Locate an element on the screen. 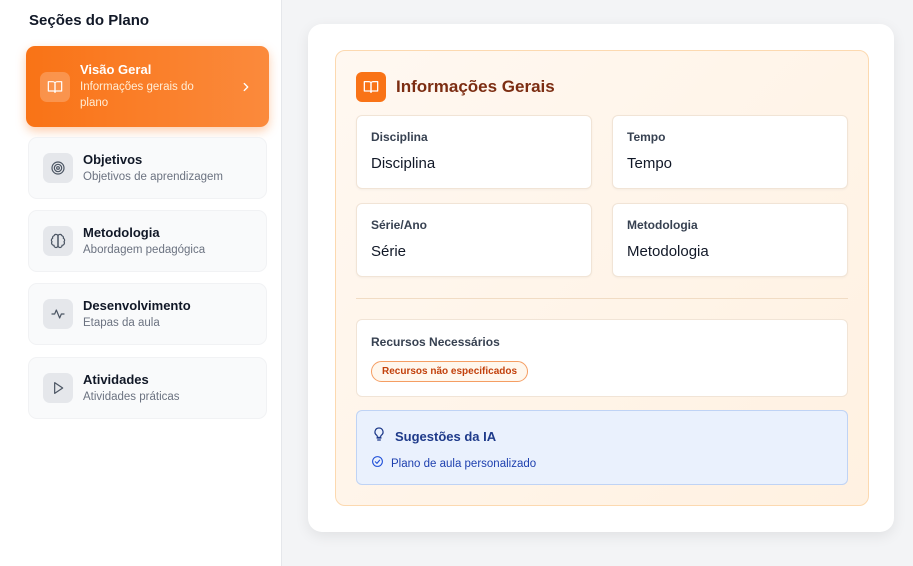  sidebar-item-label: Metodologia is located at coordinates (121, 232).